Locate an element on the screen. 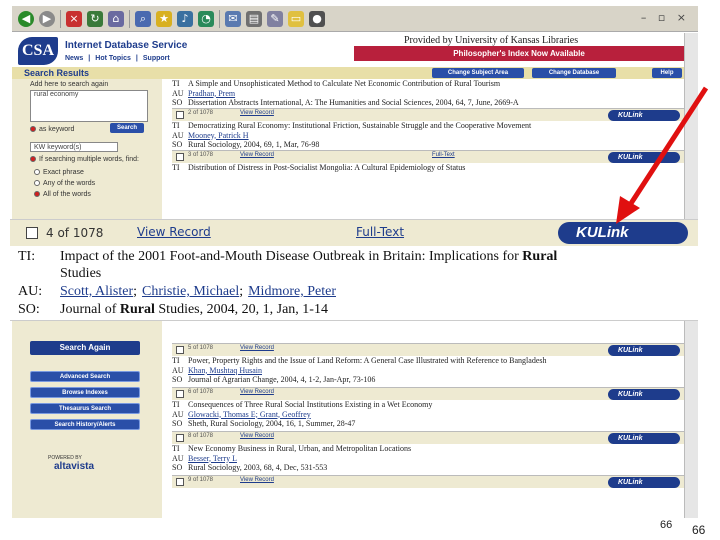  slide-page-number: 66 is located at coordinates (699, 530).